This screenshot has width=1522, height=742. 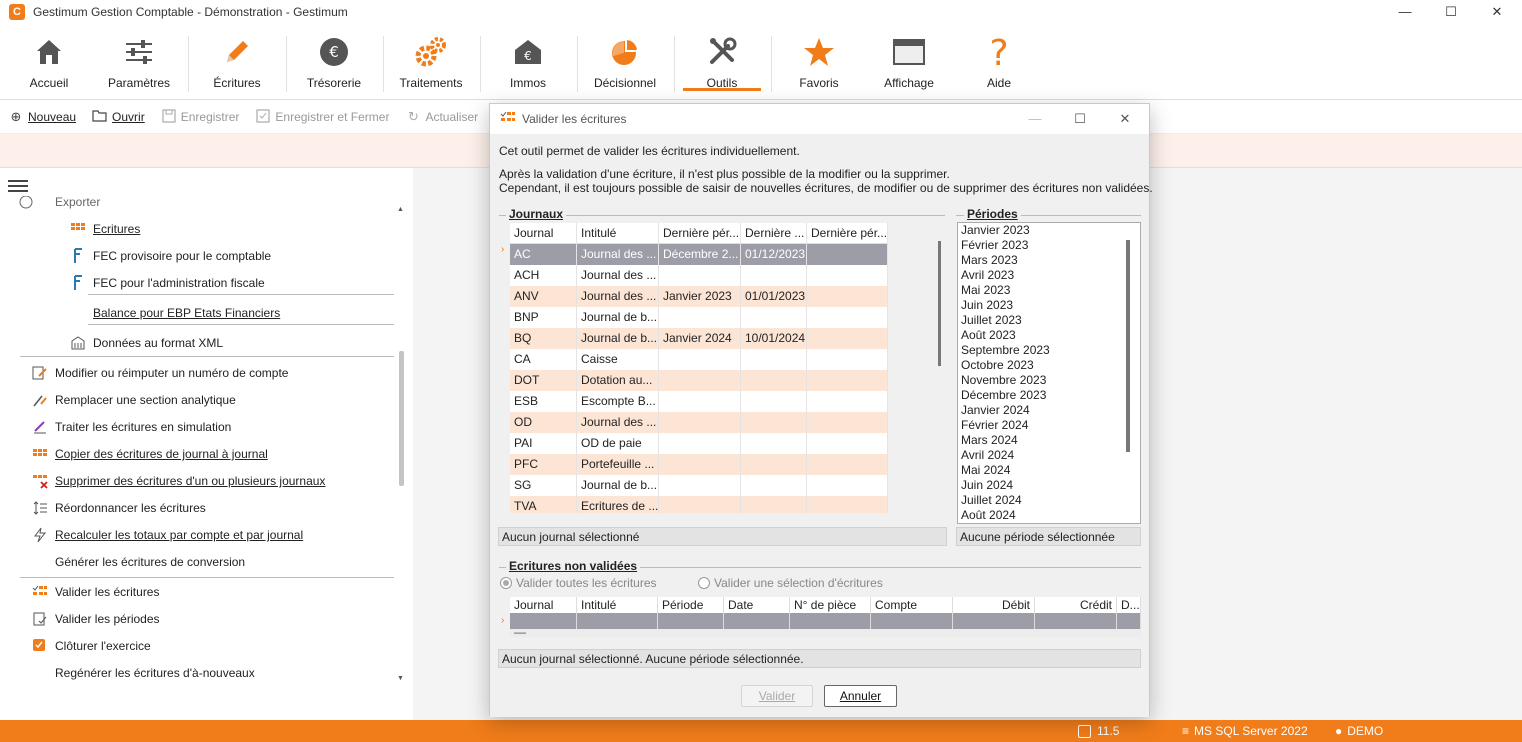 I want to click on tab-decisionnel: Décisionnel, so click(x=625, y=65).